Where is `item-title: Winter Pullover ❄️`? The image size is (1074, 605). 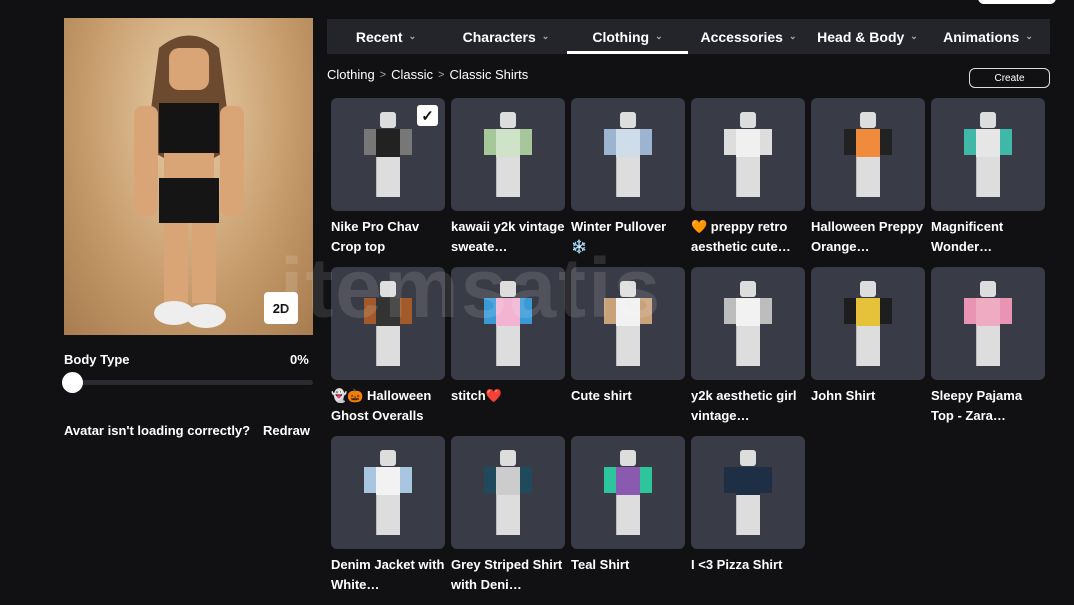
item-title: Winter Pullover ❄️ is located at coordinates (628, 237).